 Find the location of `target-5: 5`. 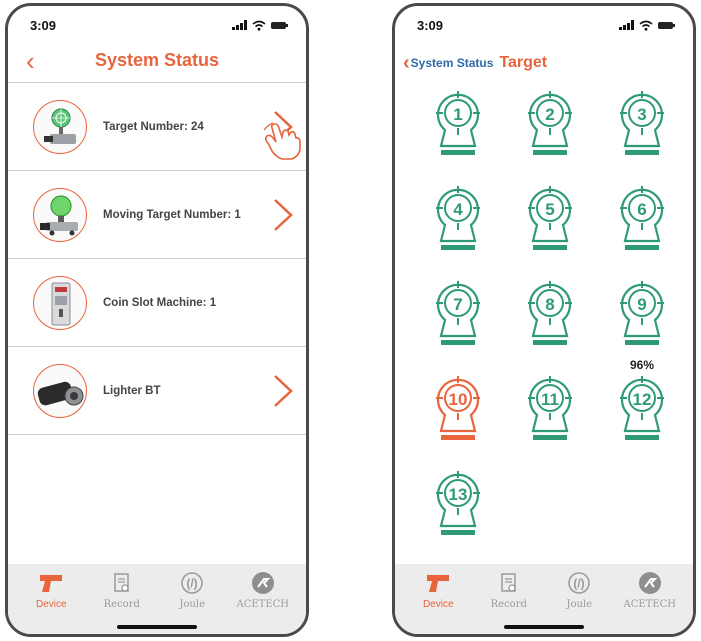

target-5: 5 is located at coordinates (550, 229).